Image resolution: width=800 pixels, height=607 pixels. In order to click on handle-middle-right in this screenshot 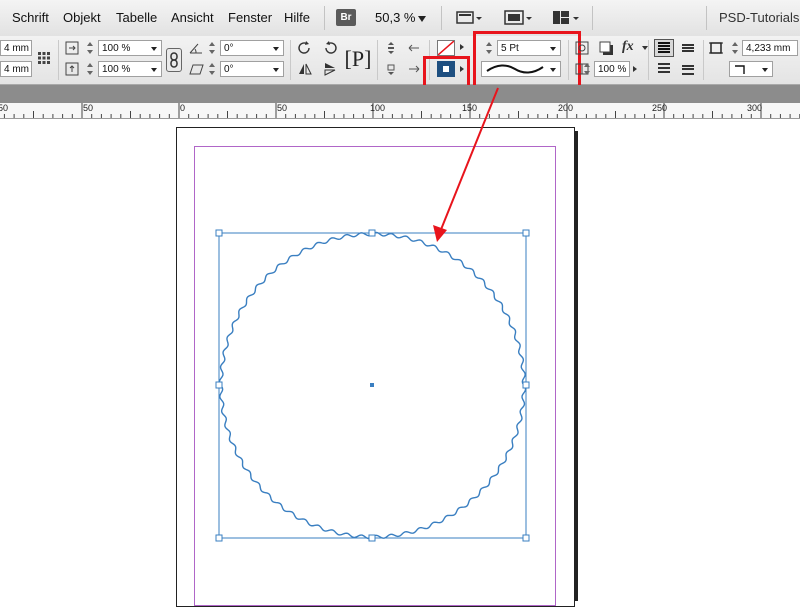, I will do `click(526, 385)`.